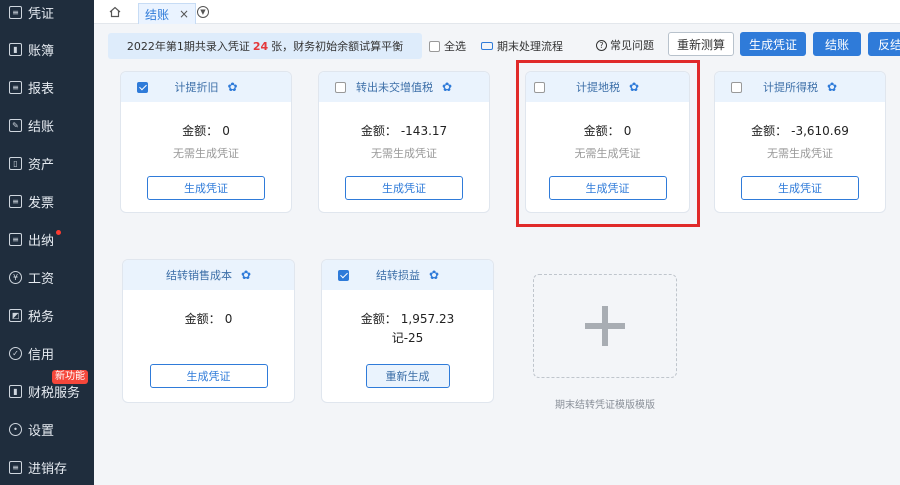  I want to click on tab-closing: 结账 ×, so click(167, 13).